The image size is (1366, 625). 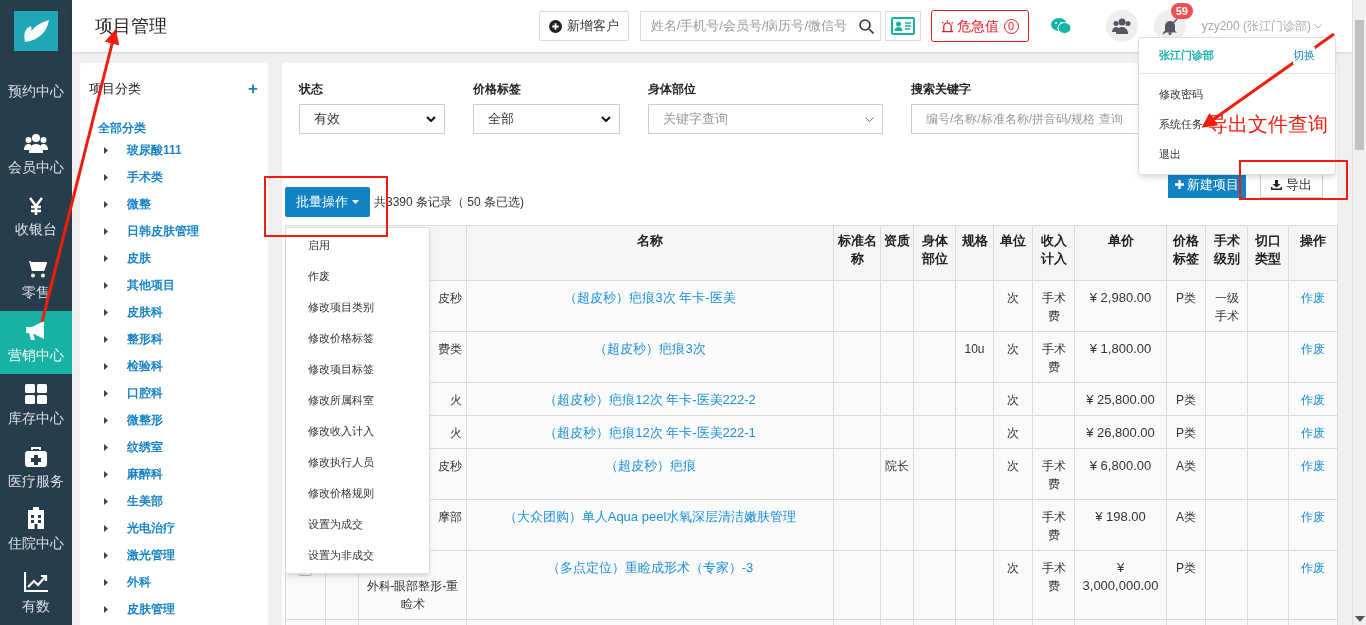 What do you see at coordinates (154, 150) in the screenshot?
I see `tree-item: 玻尿酸111` at bounding box center [154, 150].